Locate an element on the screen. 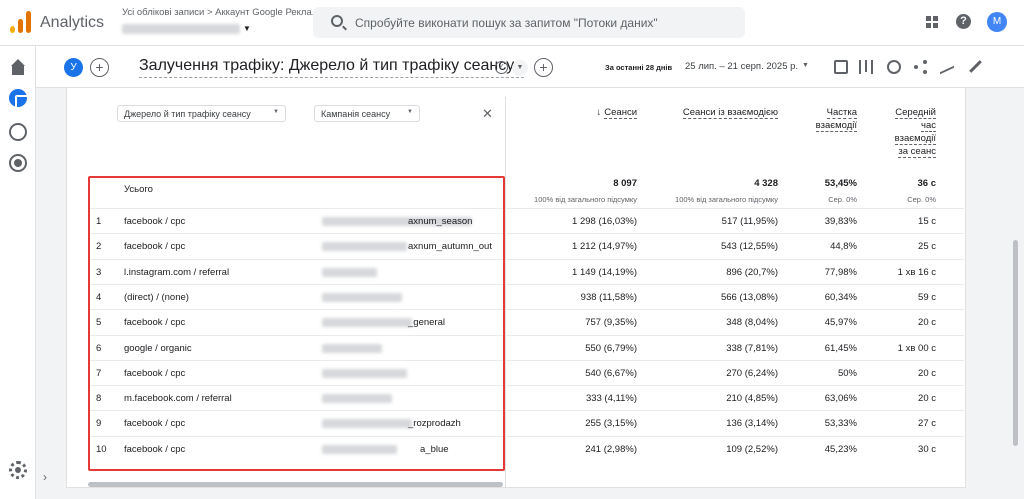 This screenshot has height=499, width=1024. row-engaged: 543 (12,55%) is located at coordinates (749, 247).